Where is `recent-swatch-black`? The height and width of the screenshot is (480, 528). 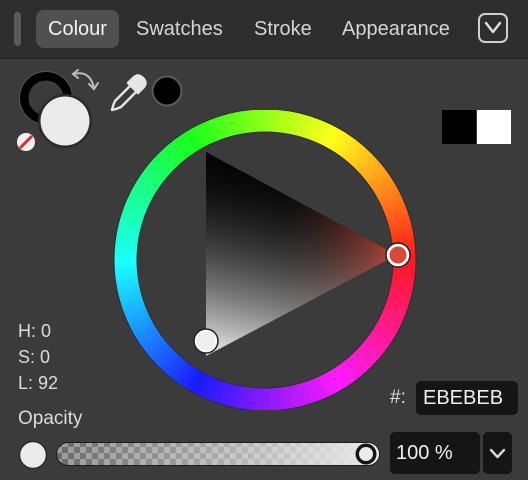 recent-swatch-black is located at coordinates (459, 127).